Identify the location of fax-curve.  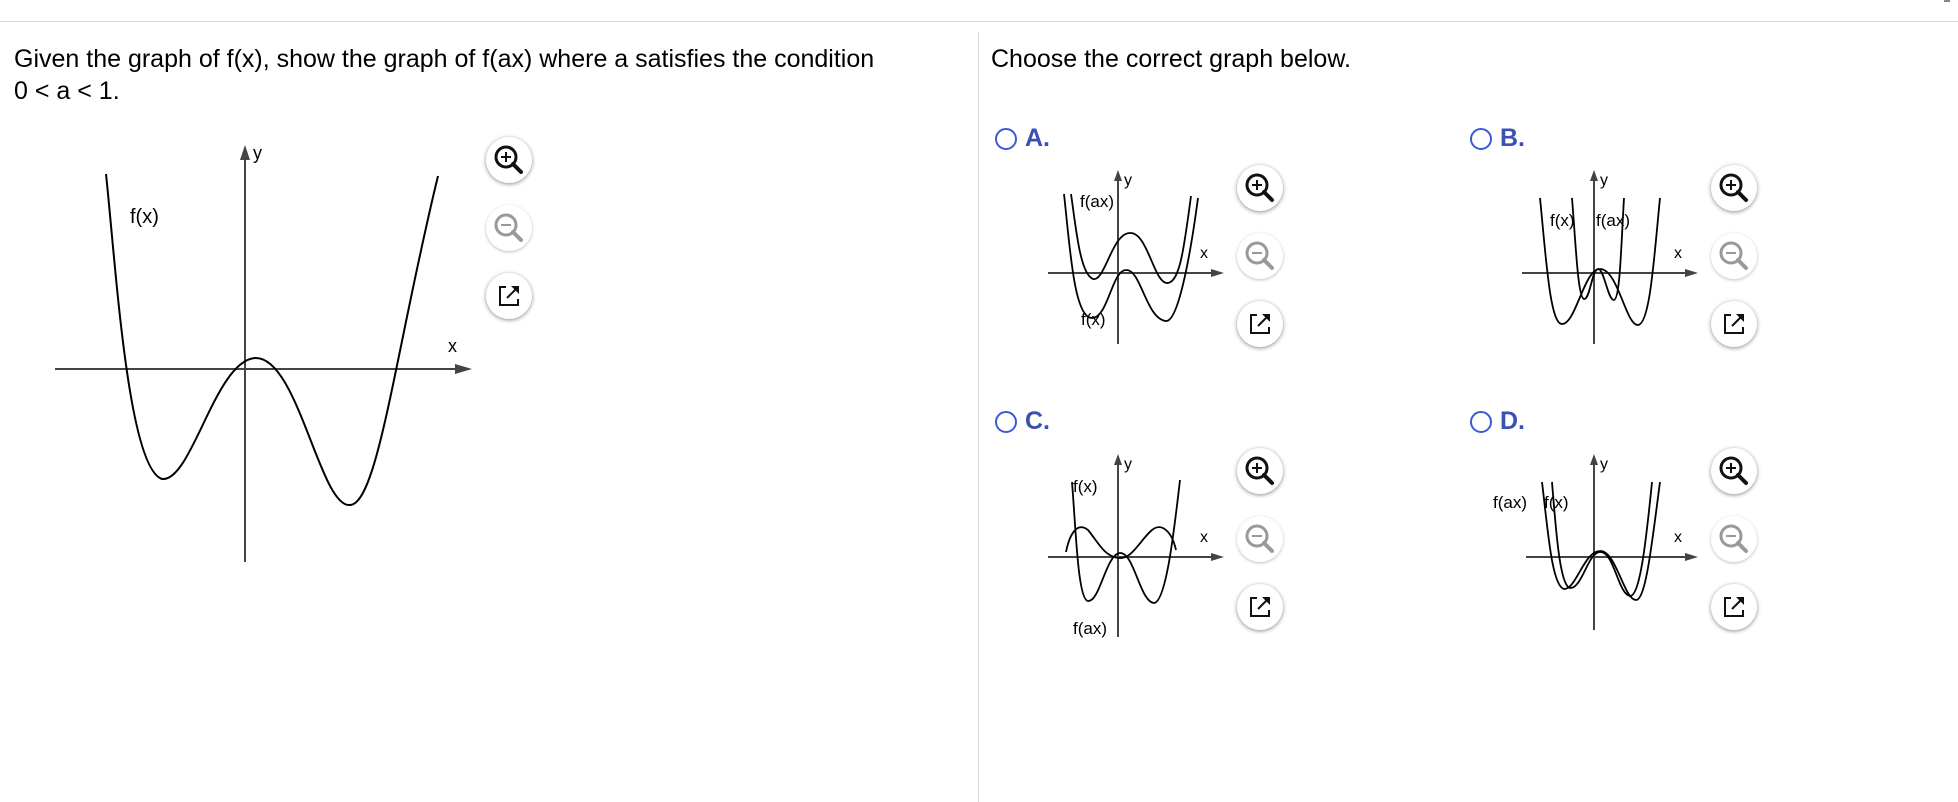
(1131, 257).